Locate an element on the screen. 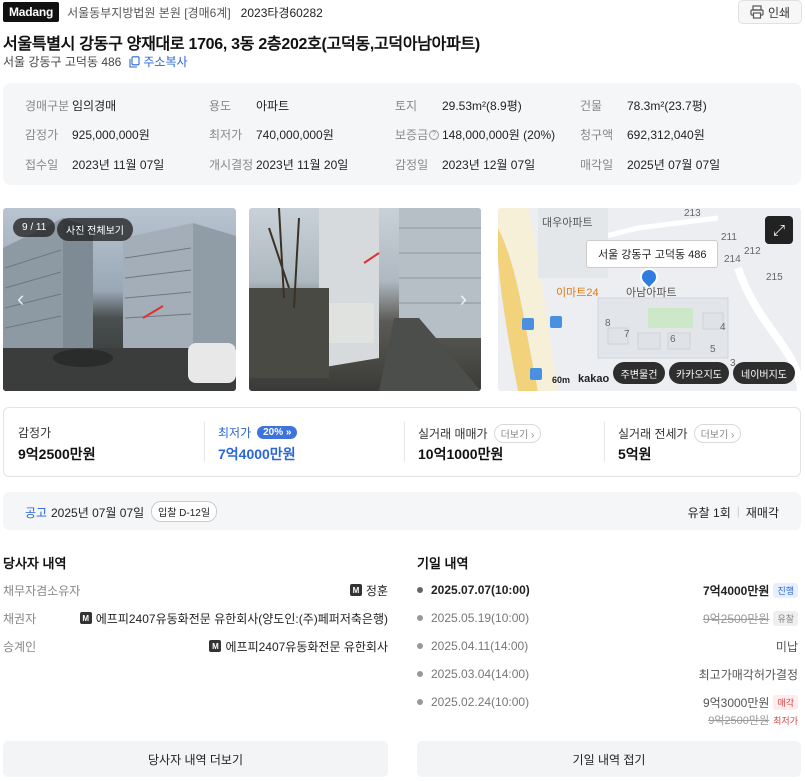  print-label: 인쇄 is located at coordinates (779, 12).